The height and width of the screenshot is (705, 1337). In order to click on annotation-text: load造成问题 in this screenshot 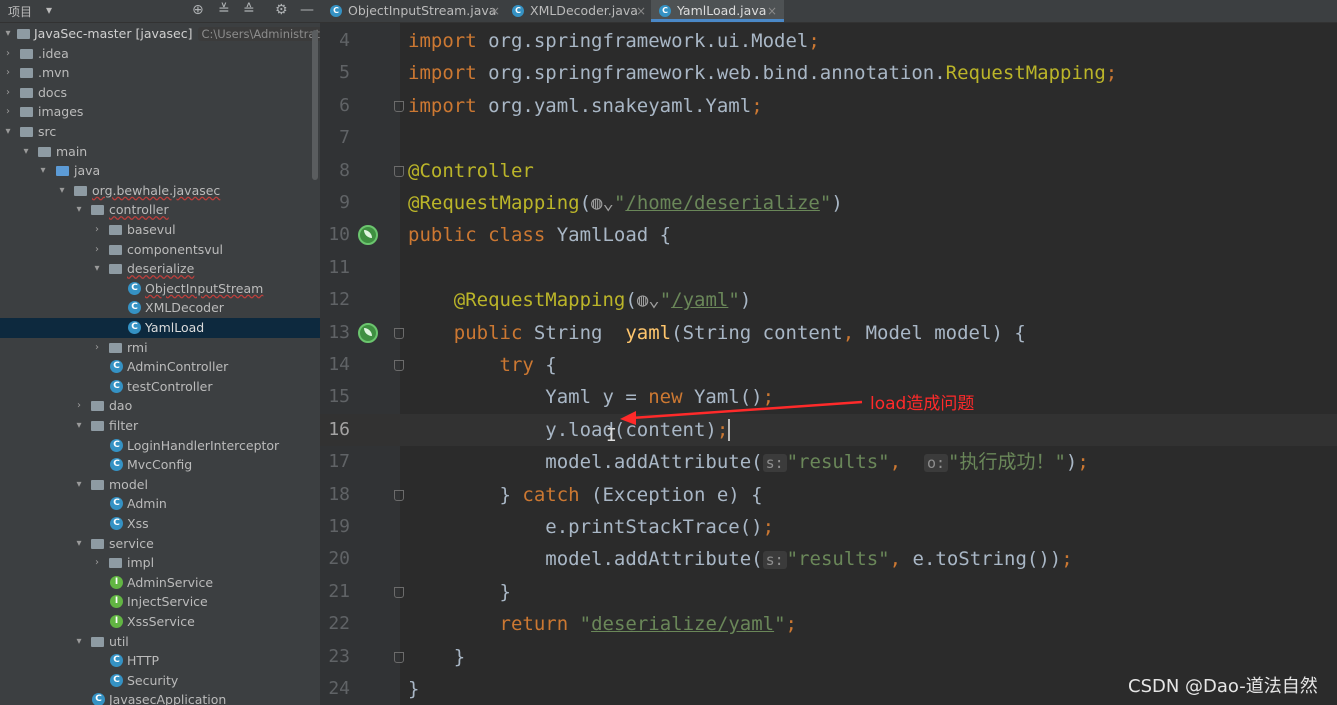, I will do `click(922, 404)`.